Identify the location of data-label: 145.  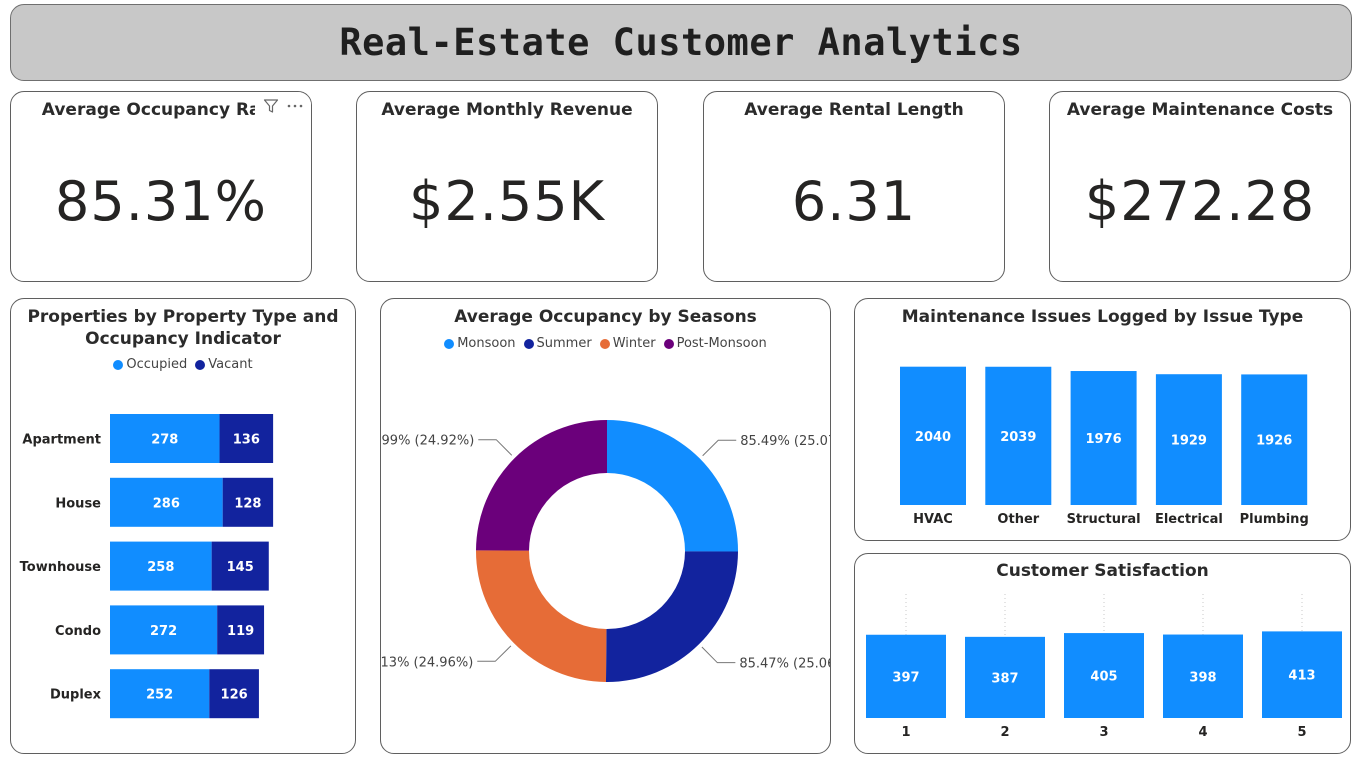
(240, 567).